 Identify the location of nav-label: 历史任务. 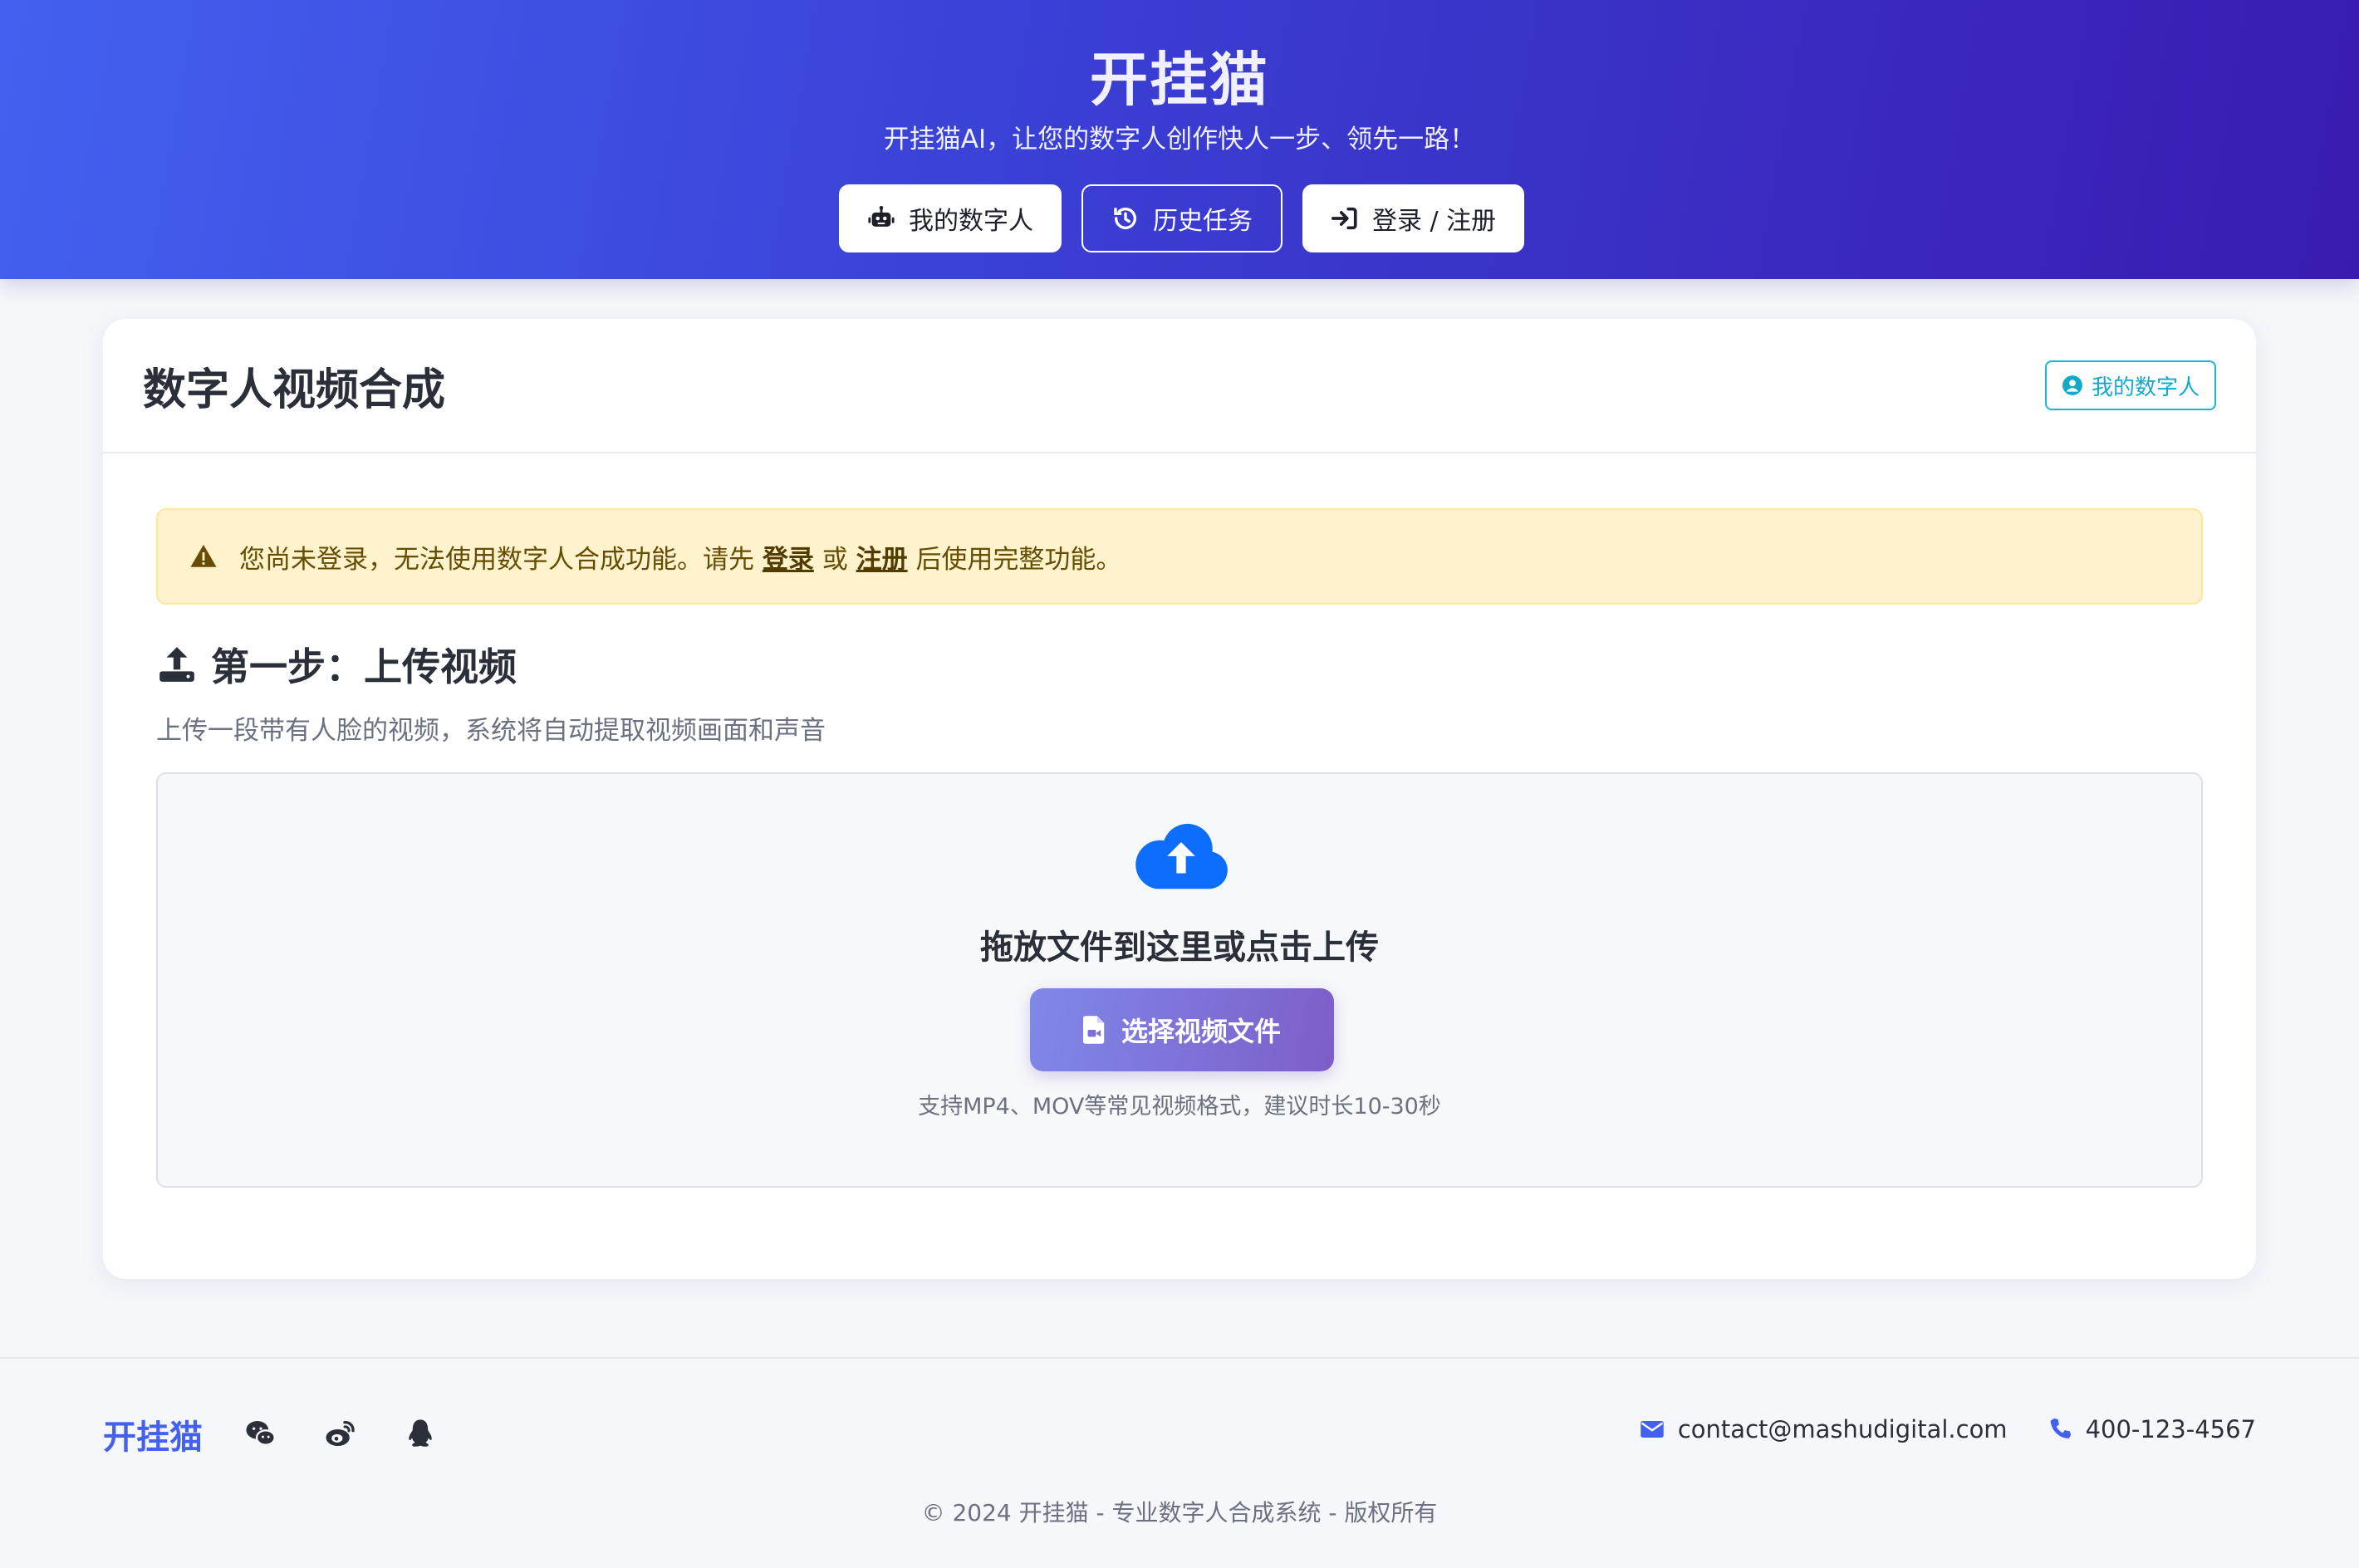
(1203, 221).